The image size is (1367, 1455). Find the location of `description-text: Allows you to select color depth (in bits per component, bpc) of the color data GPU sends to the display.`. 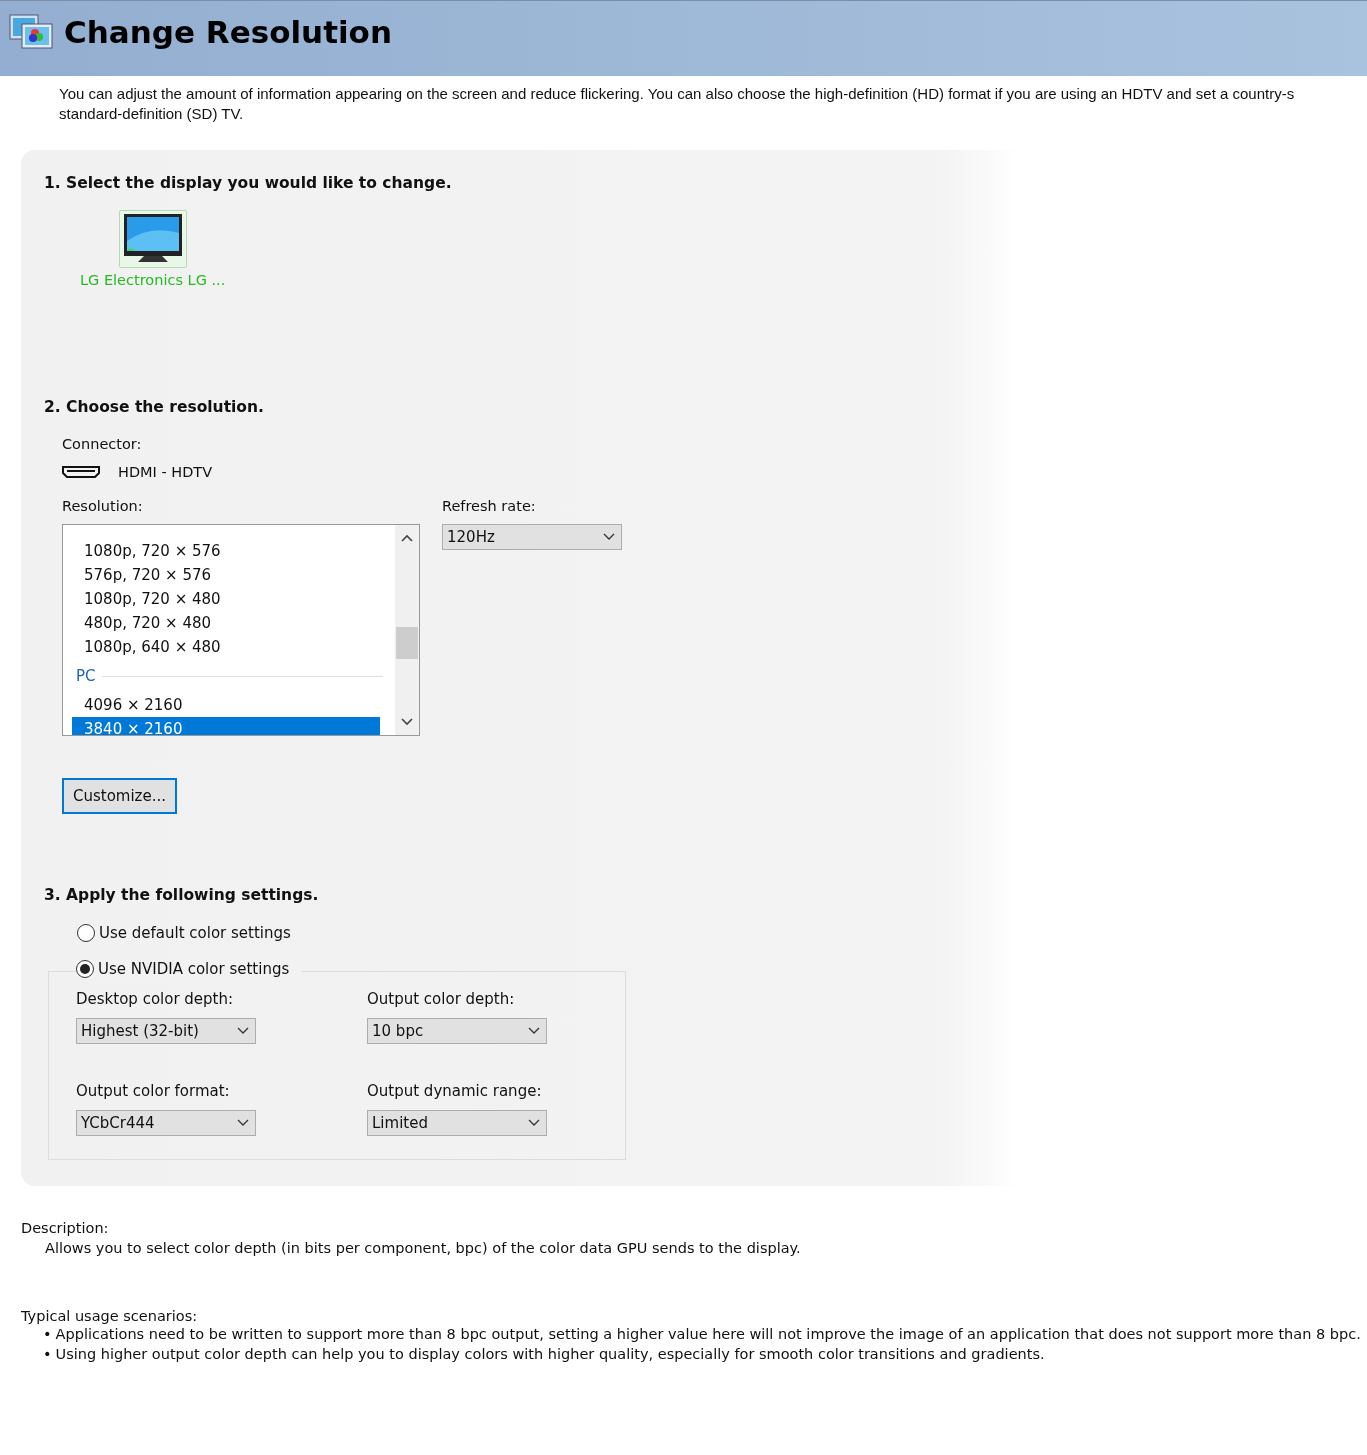

description-text: Allows you to select color depth (in bits per component, bpc) of the color data GPU sends to the display. is located at coordinates (423, 1248).